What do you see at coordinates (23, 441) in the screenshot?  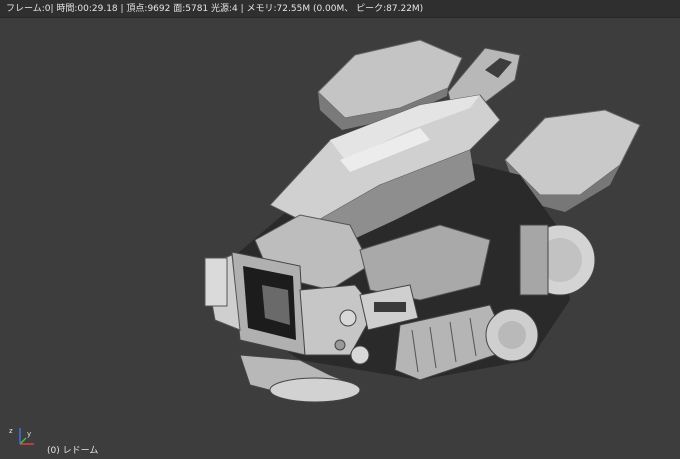 I see `y-axis-line` at bounding box center [23, 441].